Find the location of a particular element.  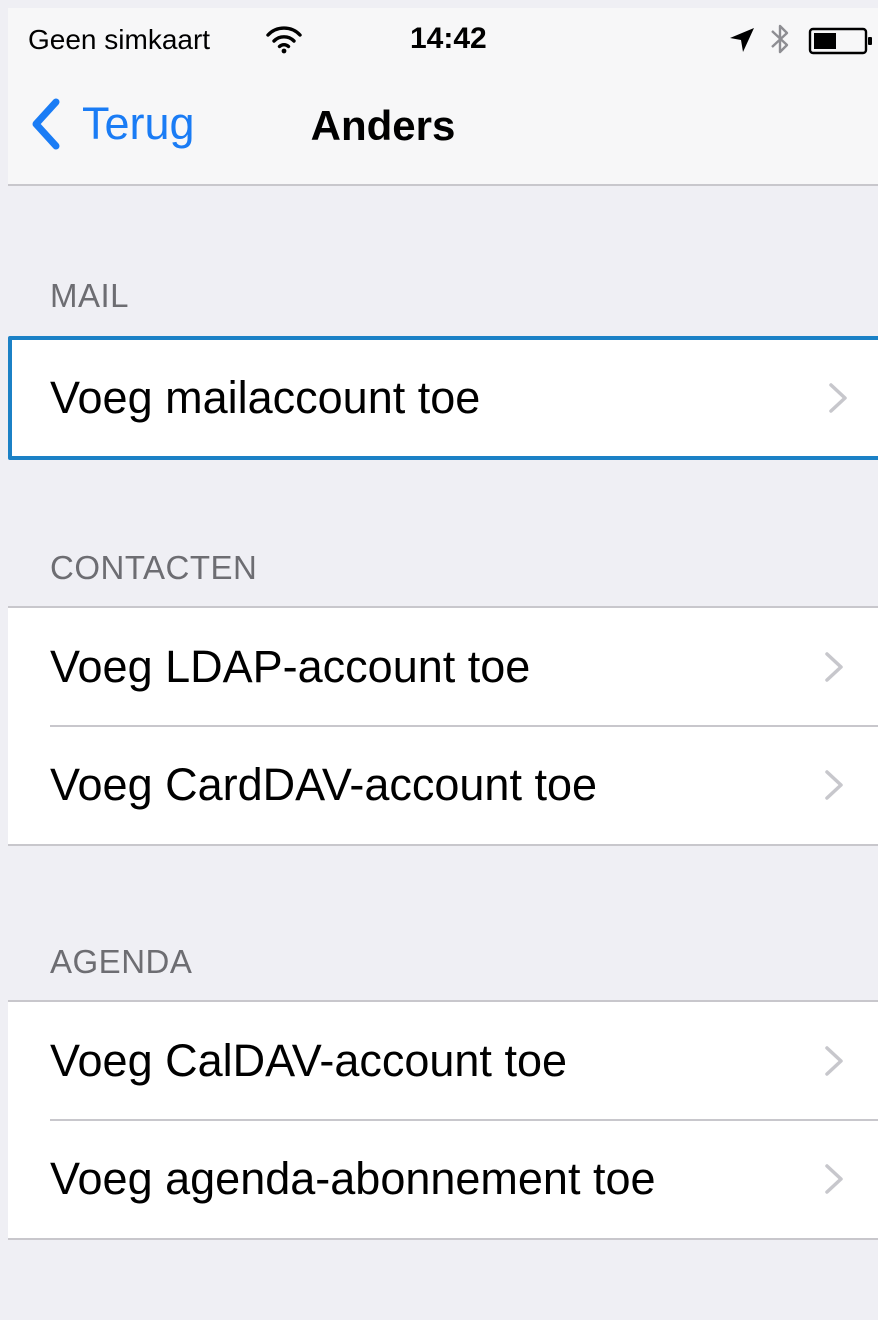

page-title: Anders is located at coordinates (383, 125).